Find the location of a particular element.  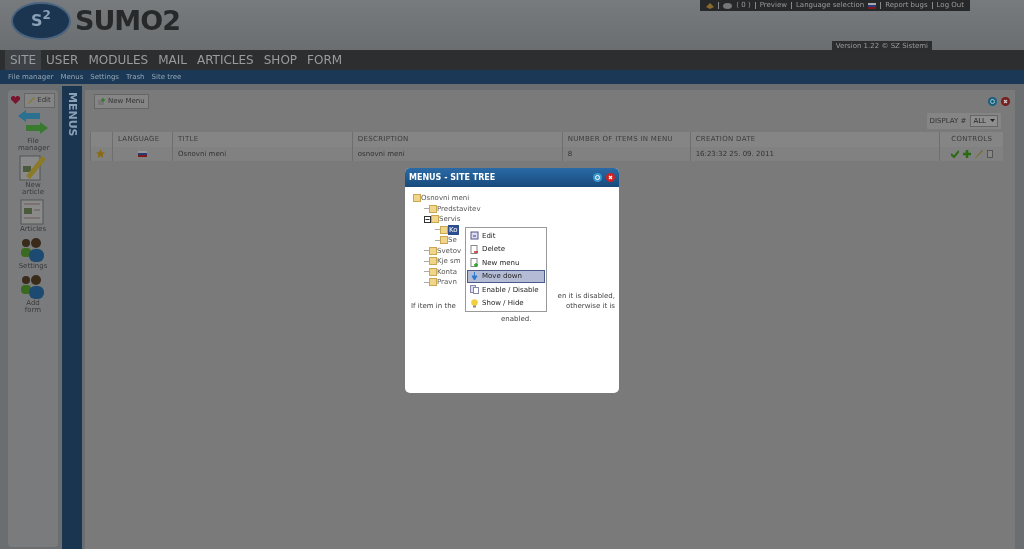

nav-tab: USER is located at coordinates (62, 60).